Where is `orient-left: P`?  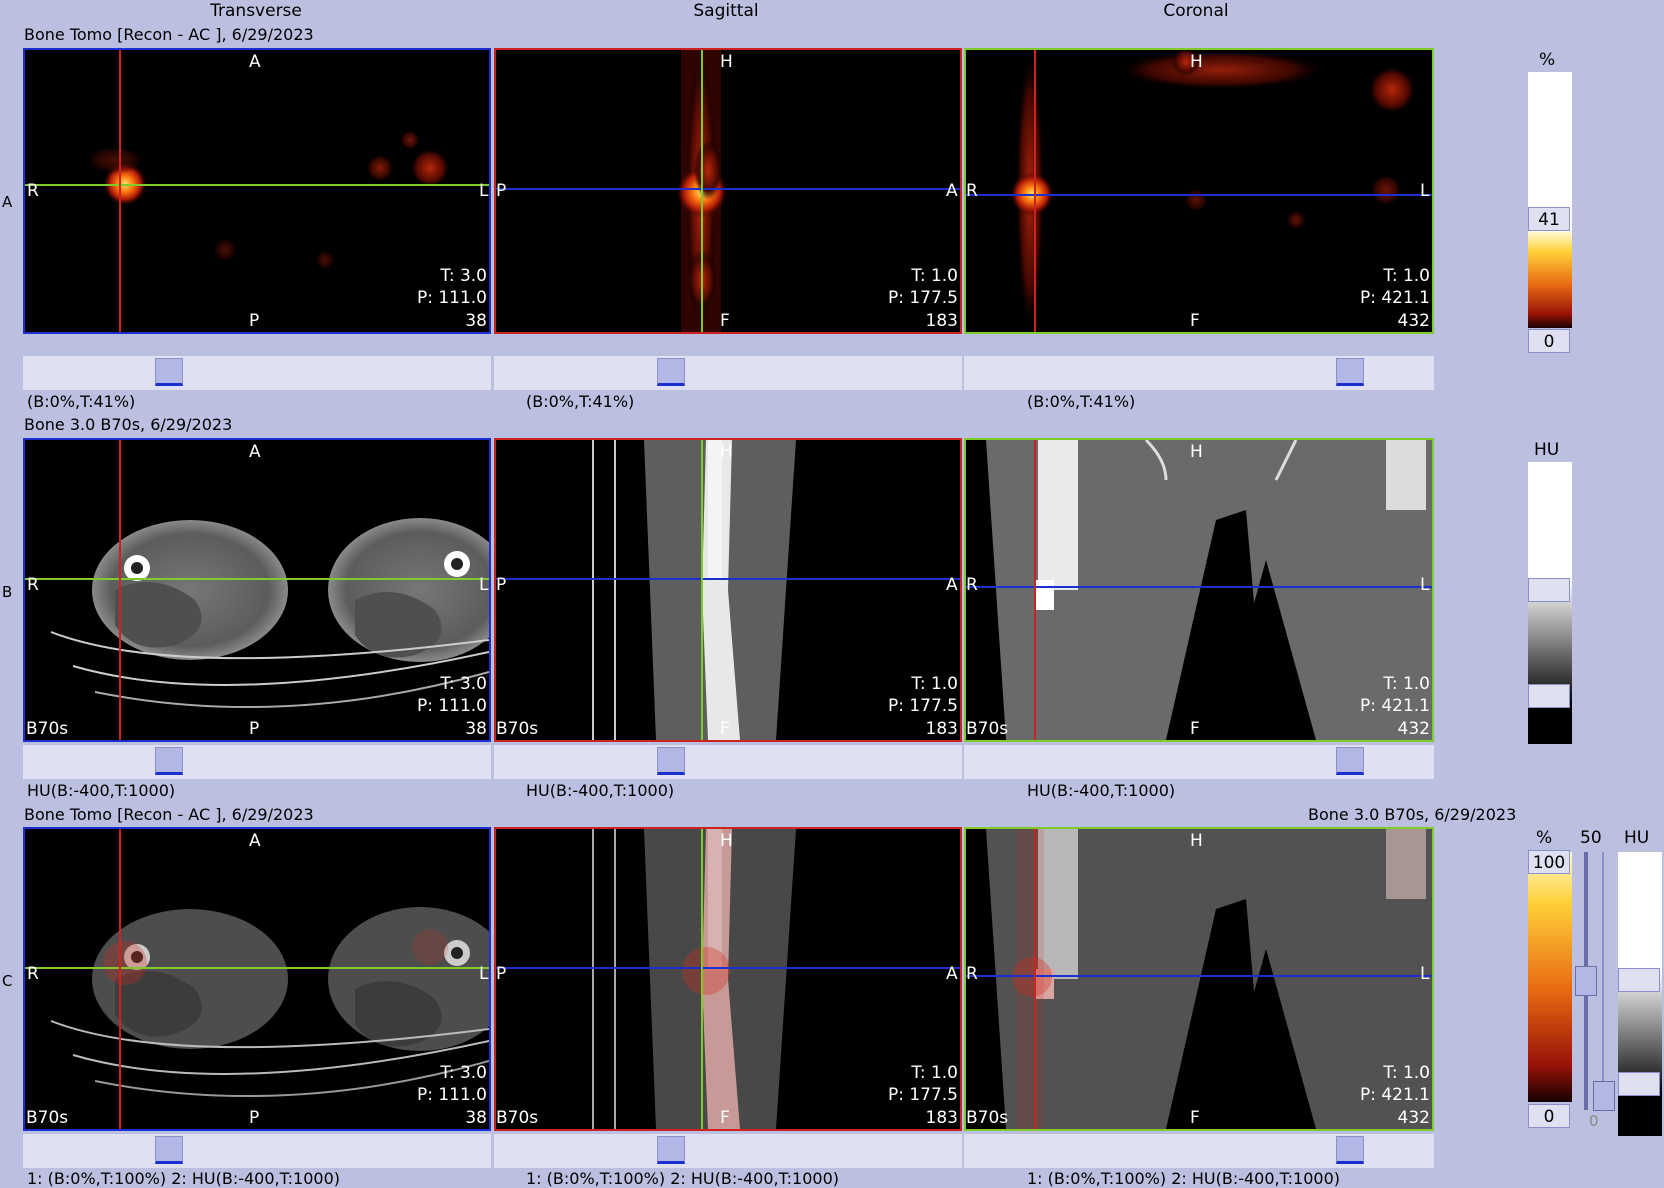 orient-left: P is located at coordinates (501, 974).